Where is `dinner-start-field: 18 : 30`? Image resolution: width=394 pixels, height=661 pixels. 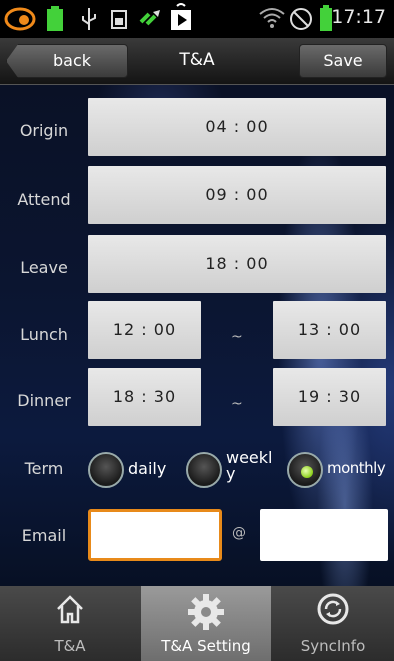
dinner-start-field: 18 : 30 is located at coordinates (144, 397).